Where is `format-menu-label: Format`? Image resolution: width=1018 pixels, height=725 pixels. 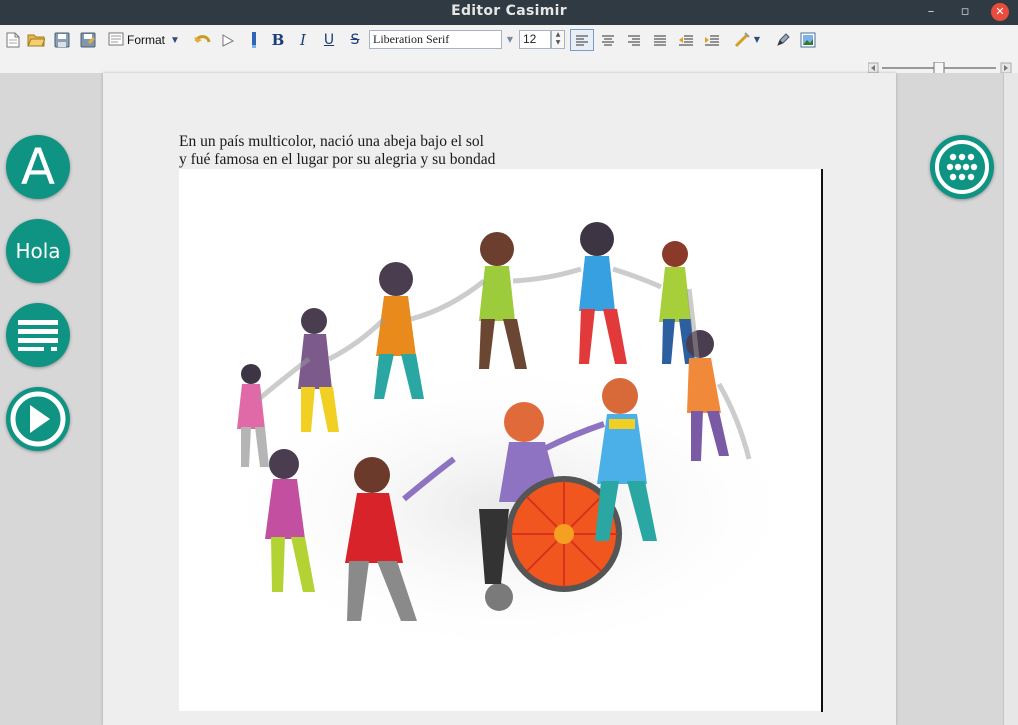
format-menu-label: Format is located at coordinates (146, 40).